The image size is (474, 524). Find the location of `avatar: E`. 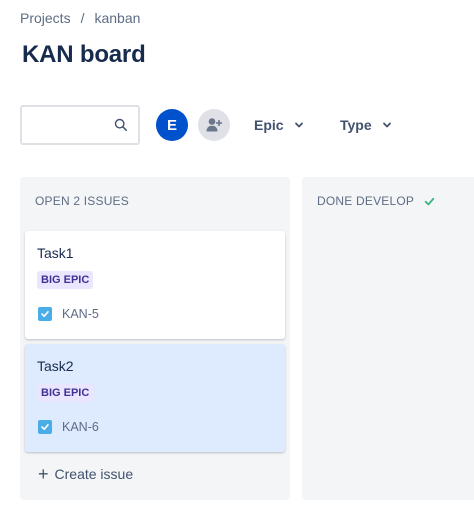

avatar: E is located at coordinates (172, 125).